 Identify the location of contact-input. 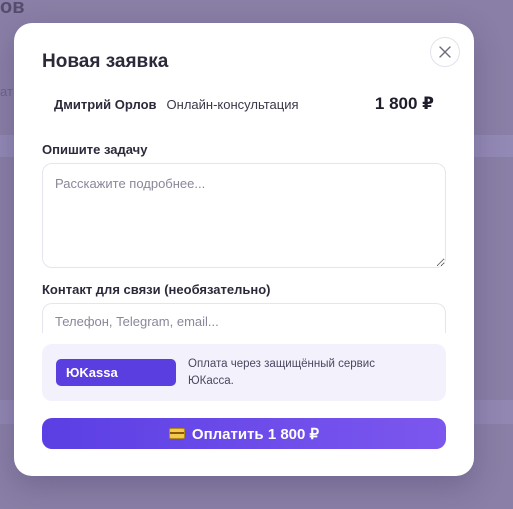
(244, 318).